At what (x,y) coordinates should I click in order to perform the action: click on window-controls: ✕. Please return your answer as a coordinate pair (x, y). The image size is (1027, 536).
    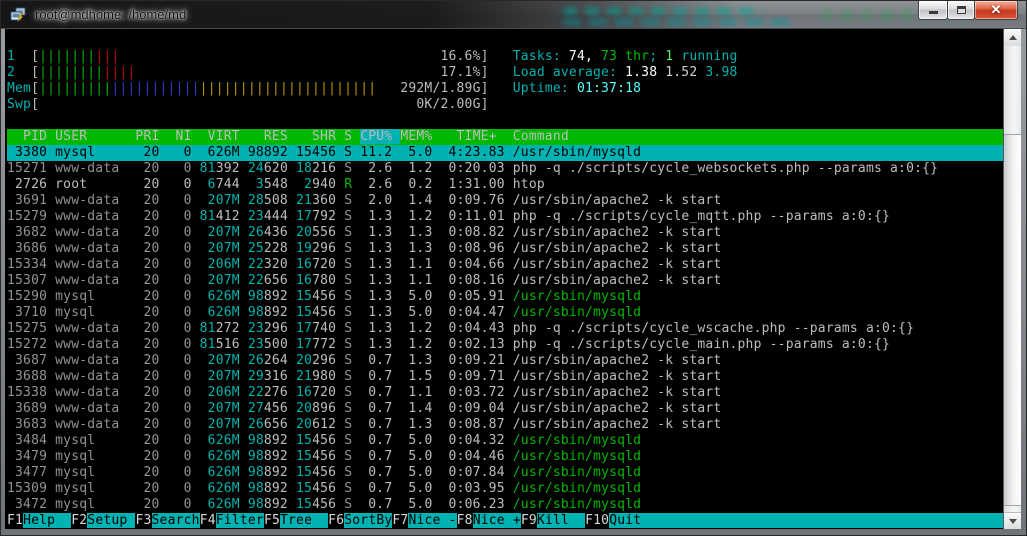
    Looking at the image, I should click on (968, 10).